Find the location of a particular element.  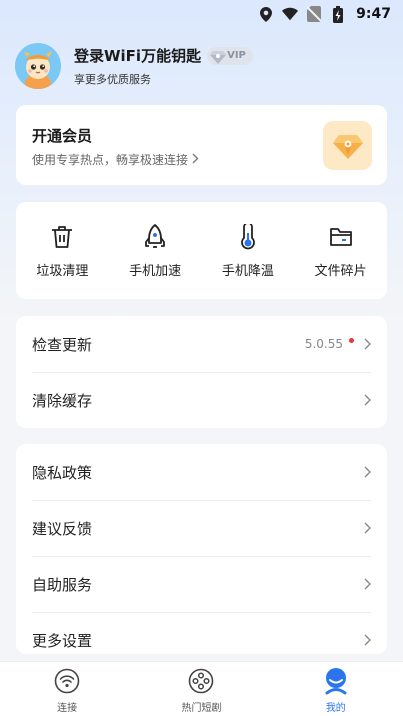

tool-file-fragments: 文件碎片 is located at coordinates (340, 250).